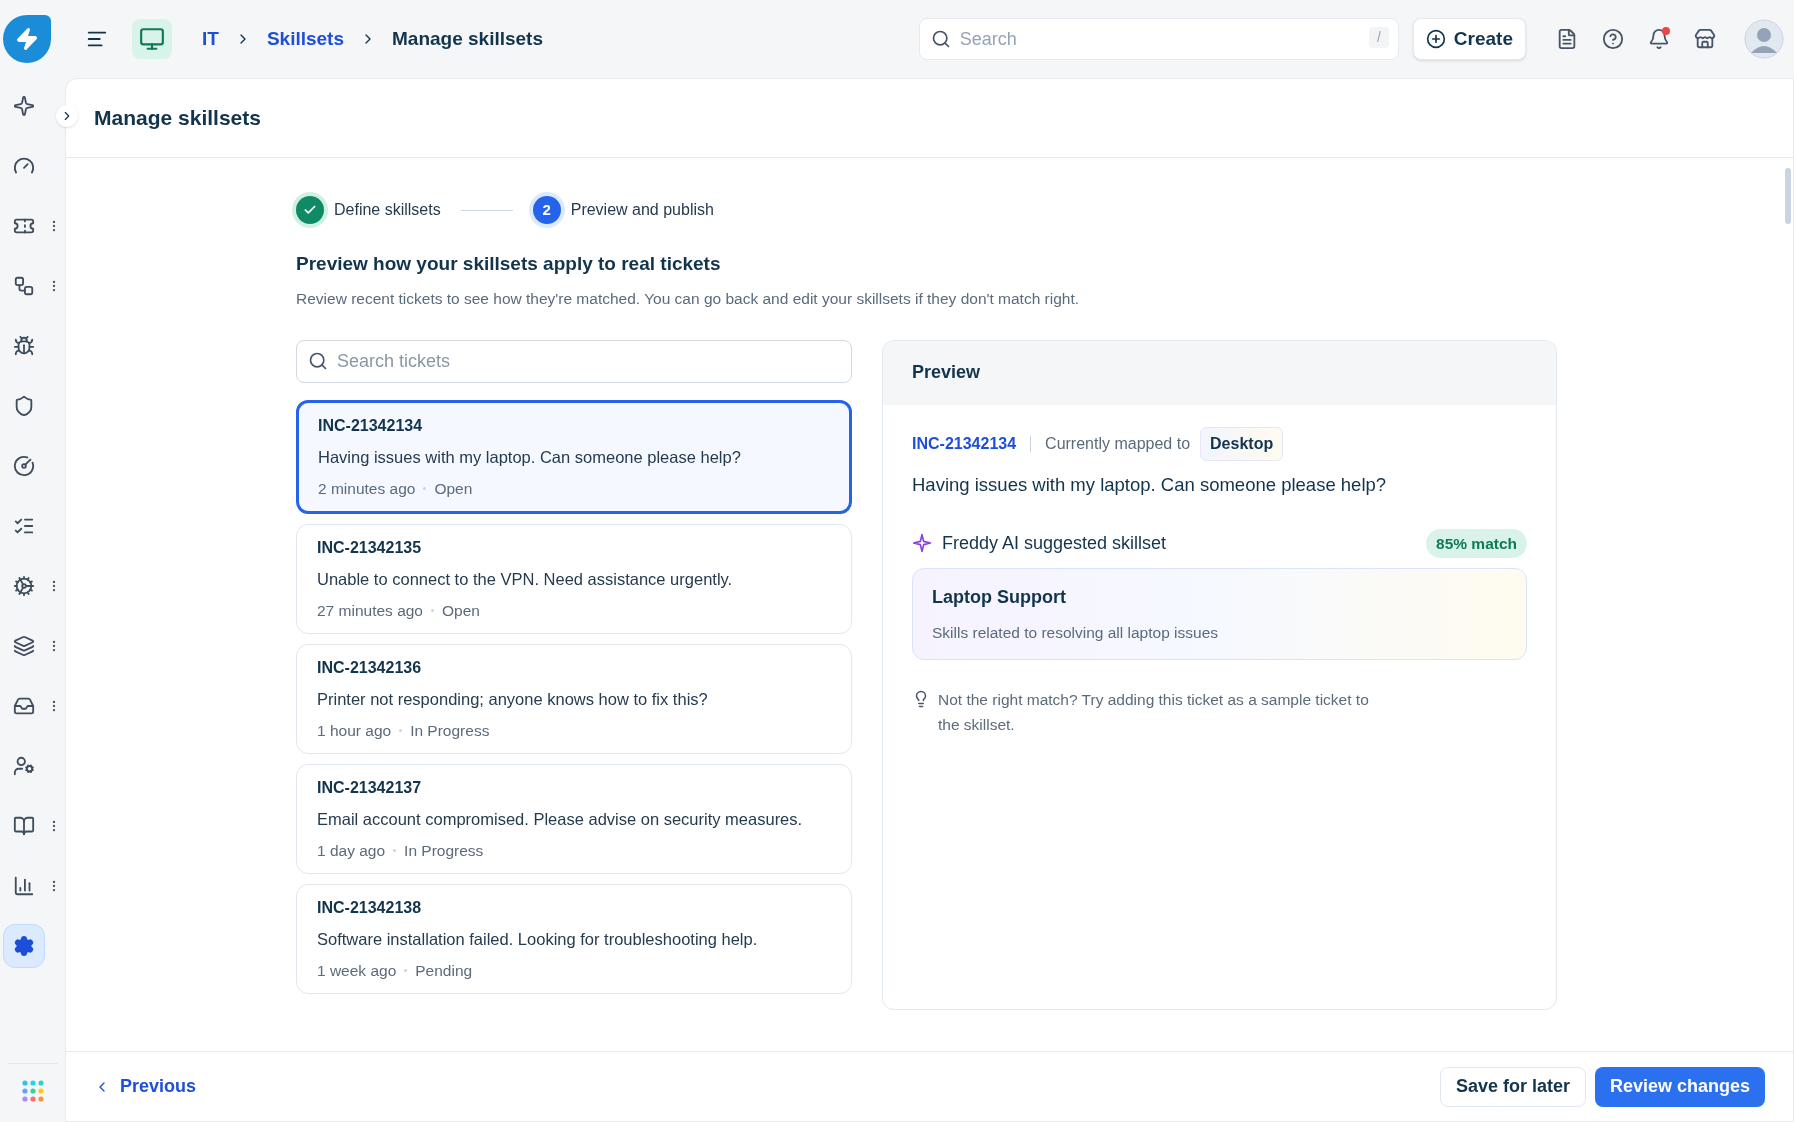  I want to click on ticket-card: INC-21342134 Having issues with my laptop. Can someone please help? 2 minutes ago Open, so click(574, 456).